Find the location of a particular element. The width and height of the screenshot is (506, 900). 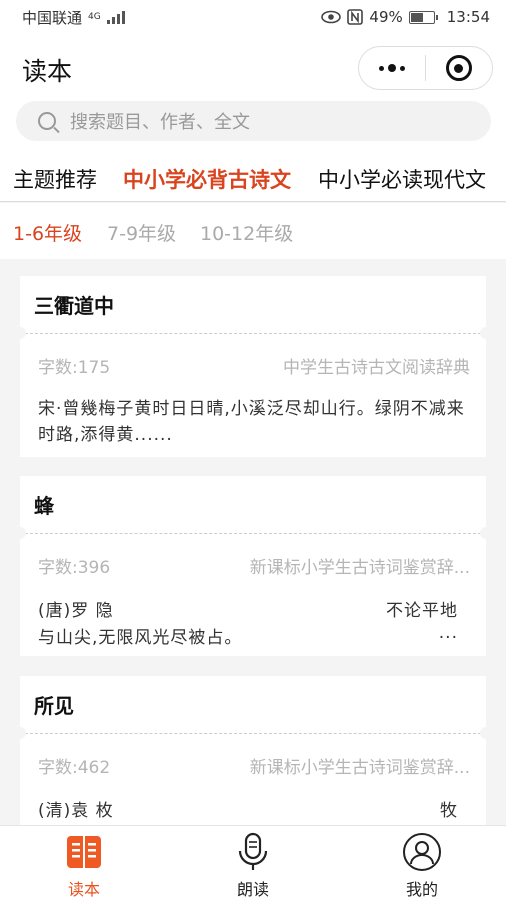

more-dots-icon is located at coordinates (392, 68).